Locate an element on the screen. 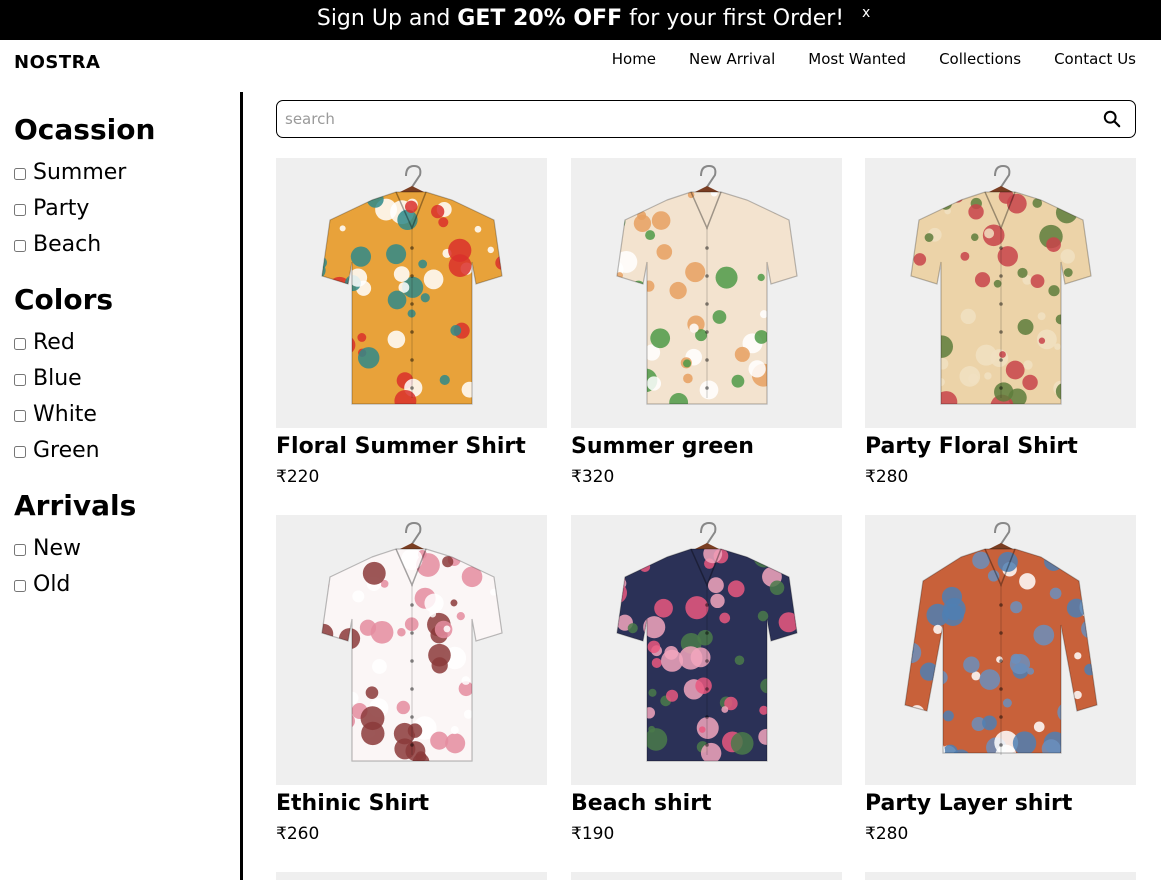  filter-option-white: White is located at coordinates (127, 414).